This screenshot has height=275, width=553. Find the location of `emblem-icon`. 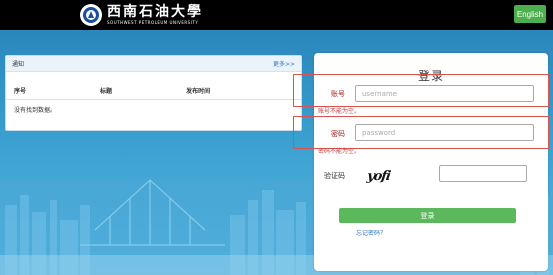

emblem-icon is located at coordinates (91, 15).